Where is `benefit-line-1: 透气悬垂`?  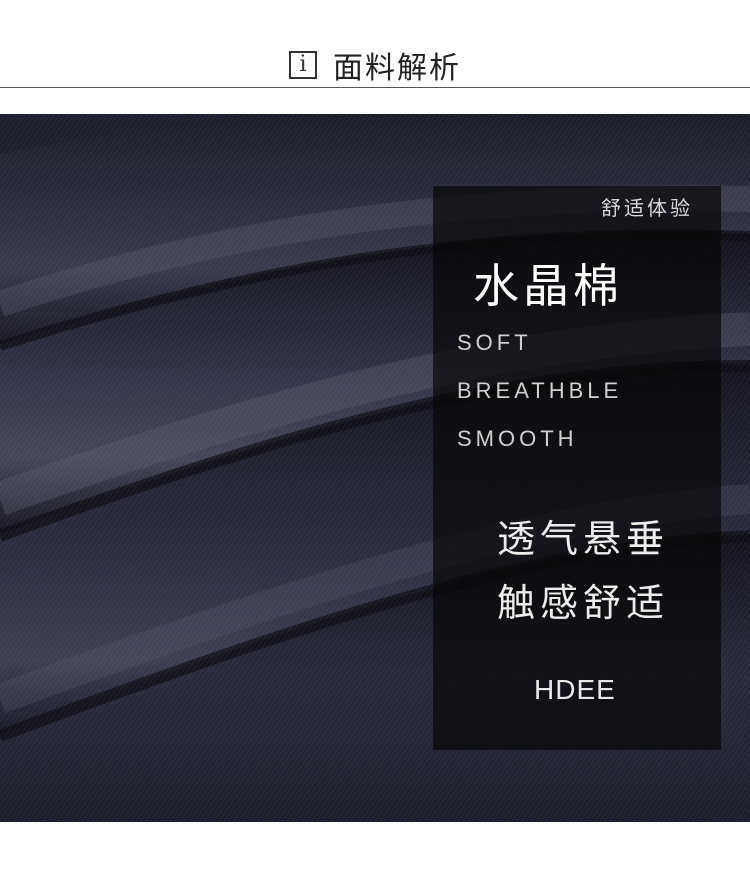 benefit-line-1: 透气悬垂 is located at coordinates (583, 539).